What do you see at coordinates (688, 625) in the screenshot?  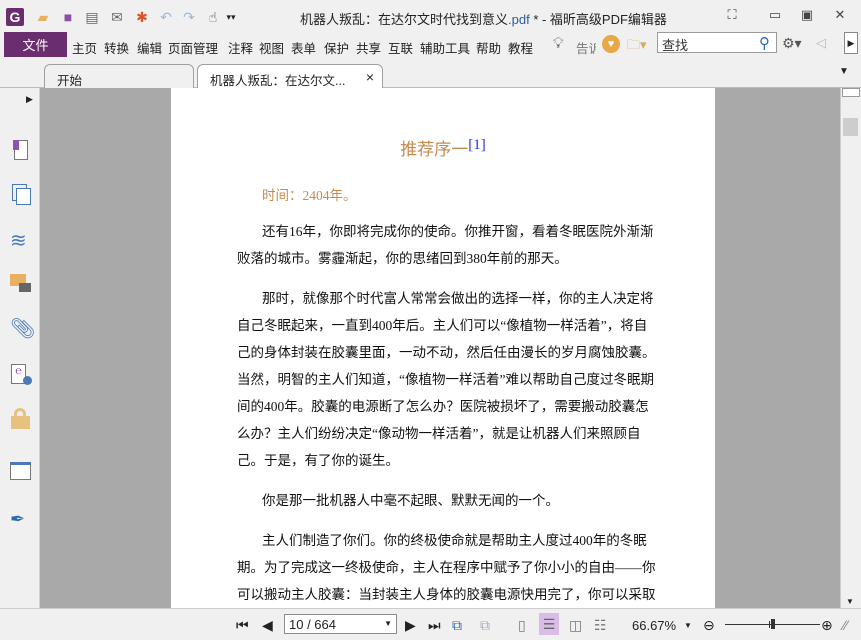 I see `zoom-dropdown-icon: ▼` at bounding box center [688, 625].